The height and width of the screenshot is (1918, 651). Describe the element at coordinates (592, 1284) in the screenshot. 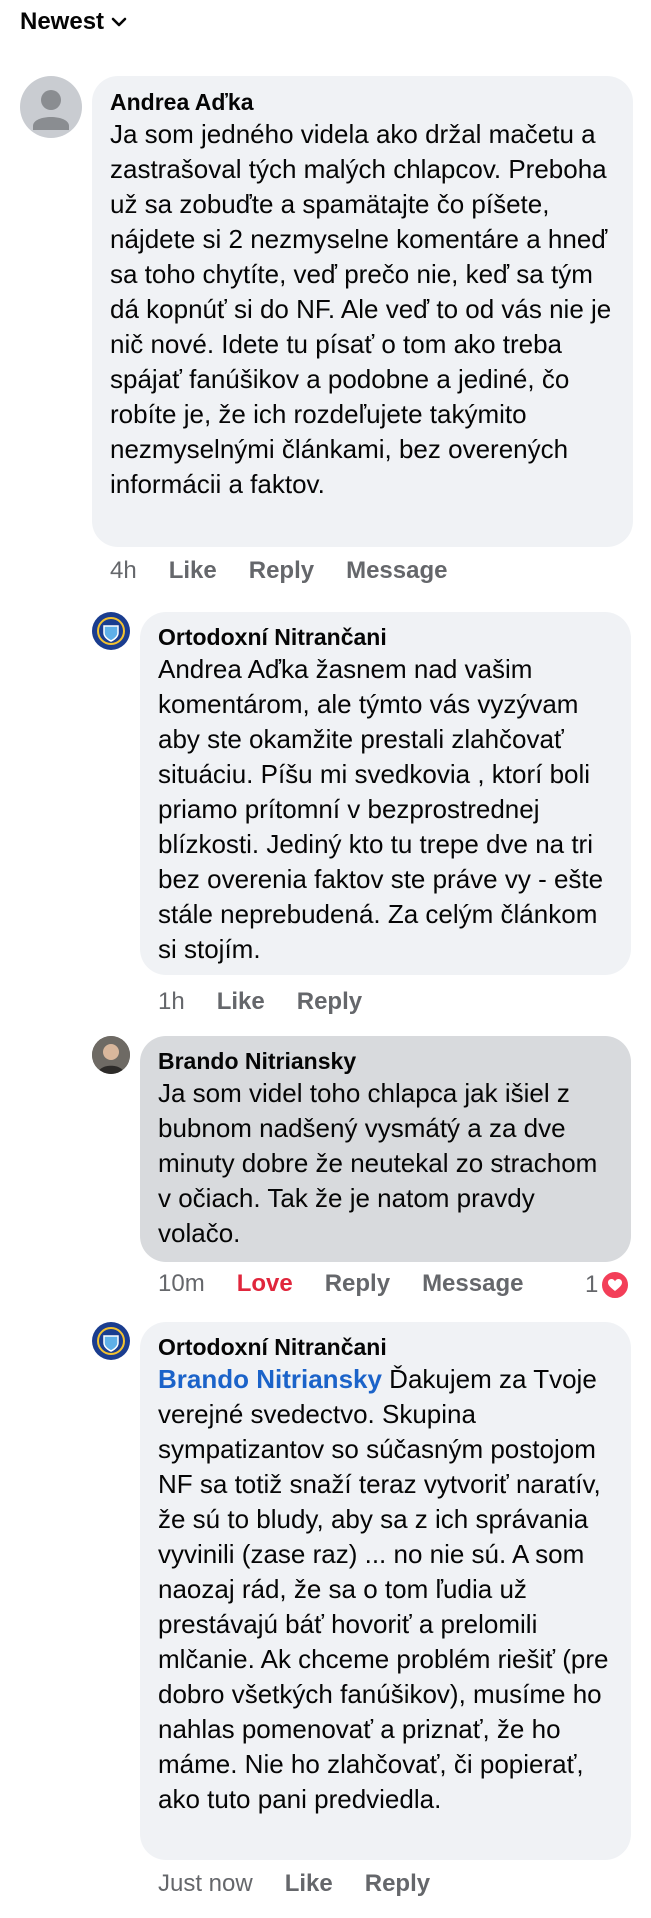

I see `reaction-number: 1` at that location.